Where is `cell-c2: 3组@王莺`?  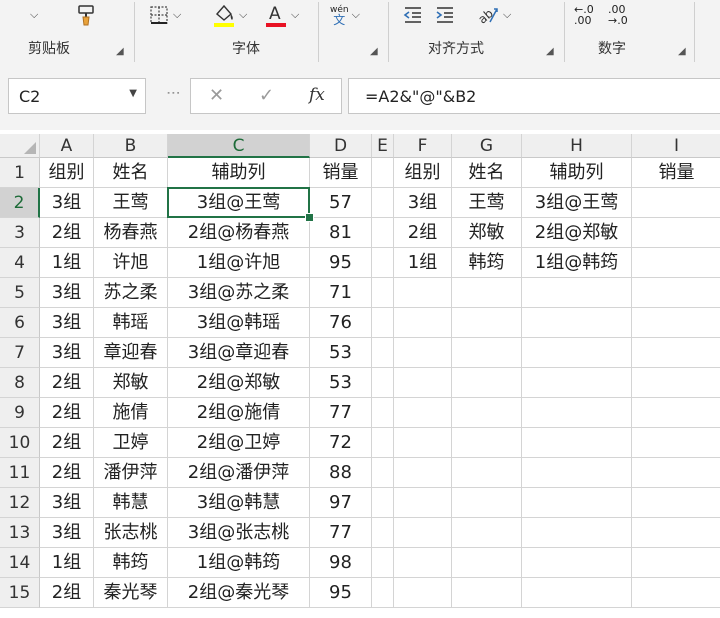 cell-c2: 3组@王莺 is located at coordinates (239, 203).